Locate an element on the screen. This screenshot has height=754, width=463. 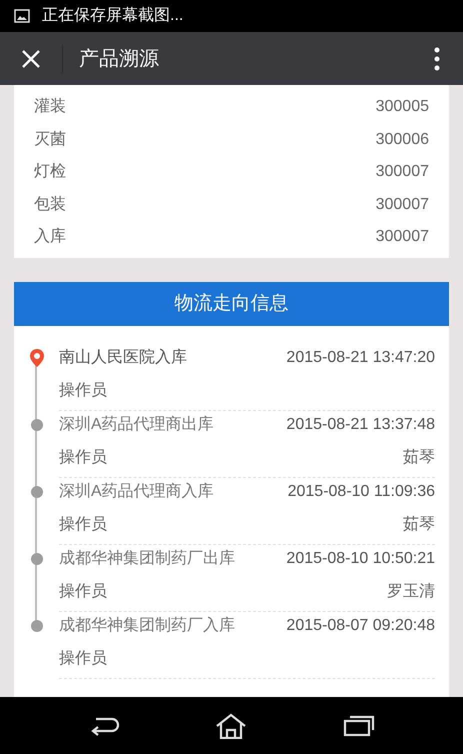
section-title: 物流走向信息 is located at coordinates (231, 304).